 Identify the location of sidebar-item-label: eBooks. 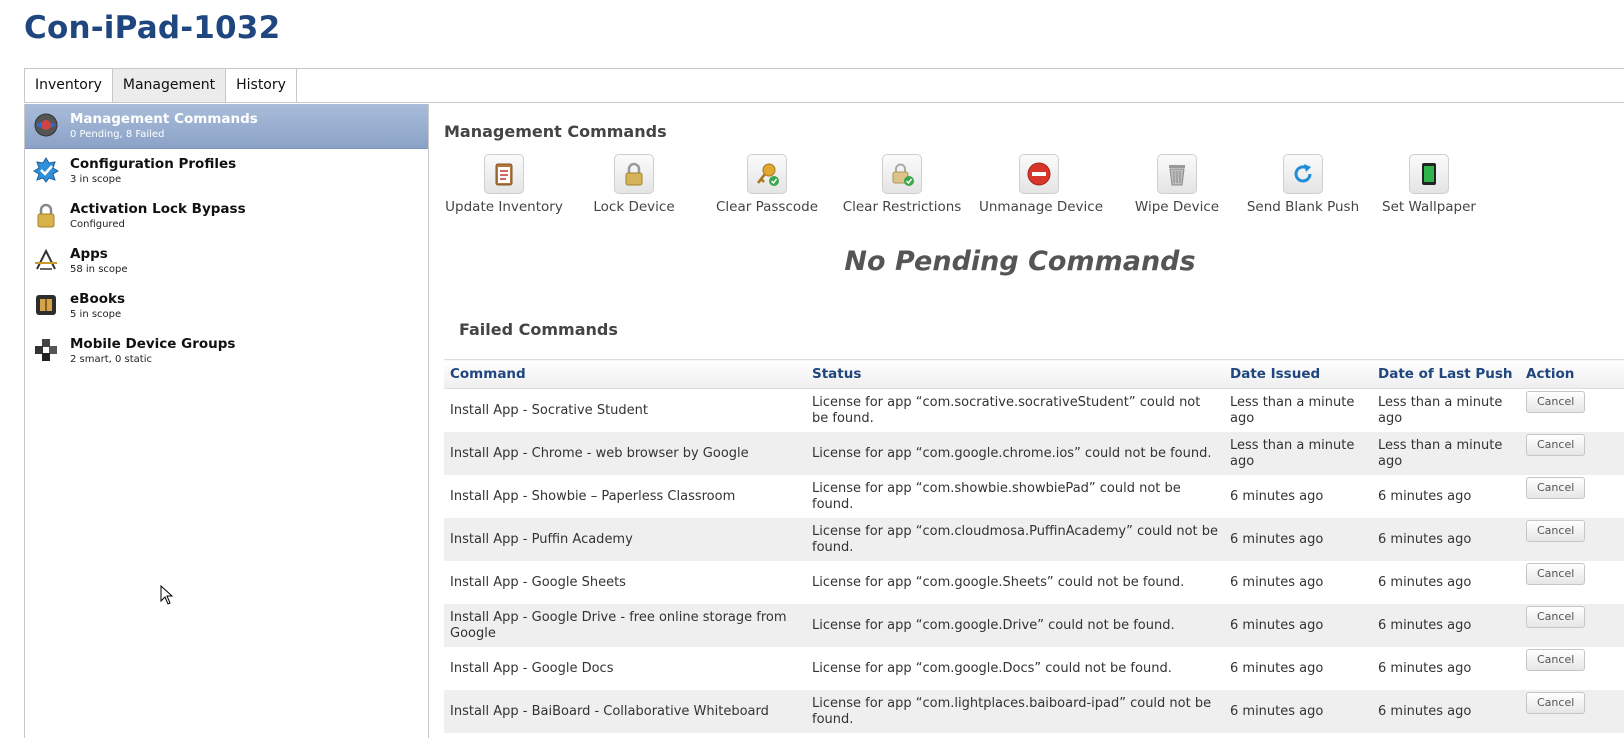
(98, 299).